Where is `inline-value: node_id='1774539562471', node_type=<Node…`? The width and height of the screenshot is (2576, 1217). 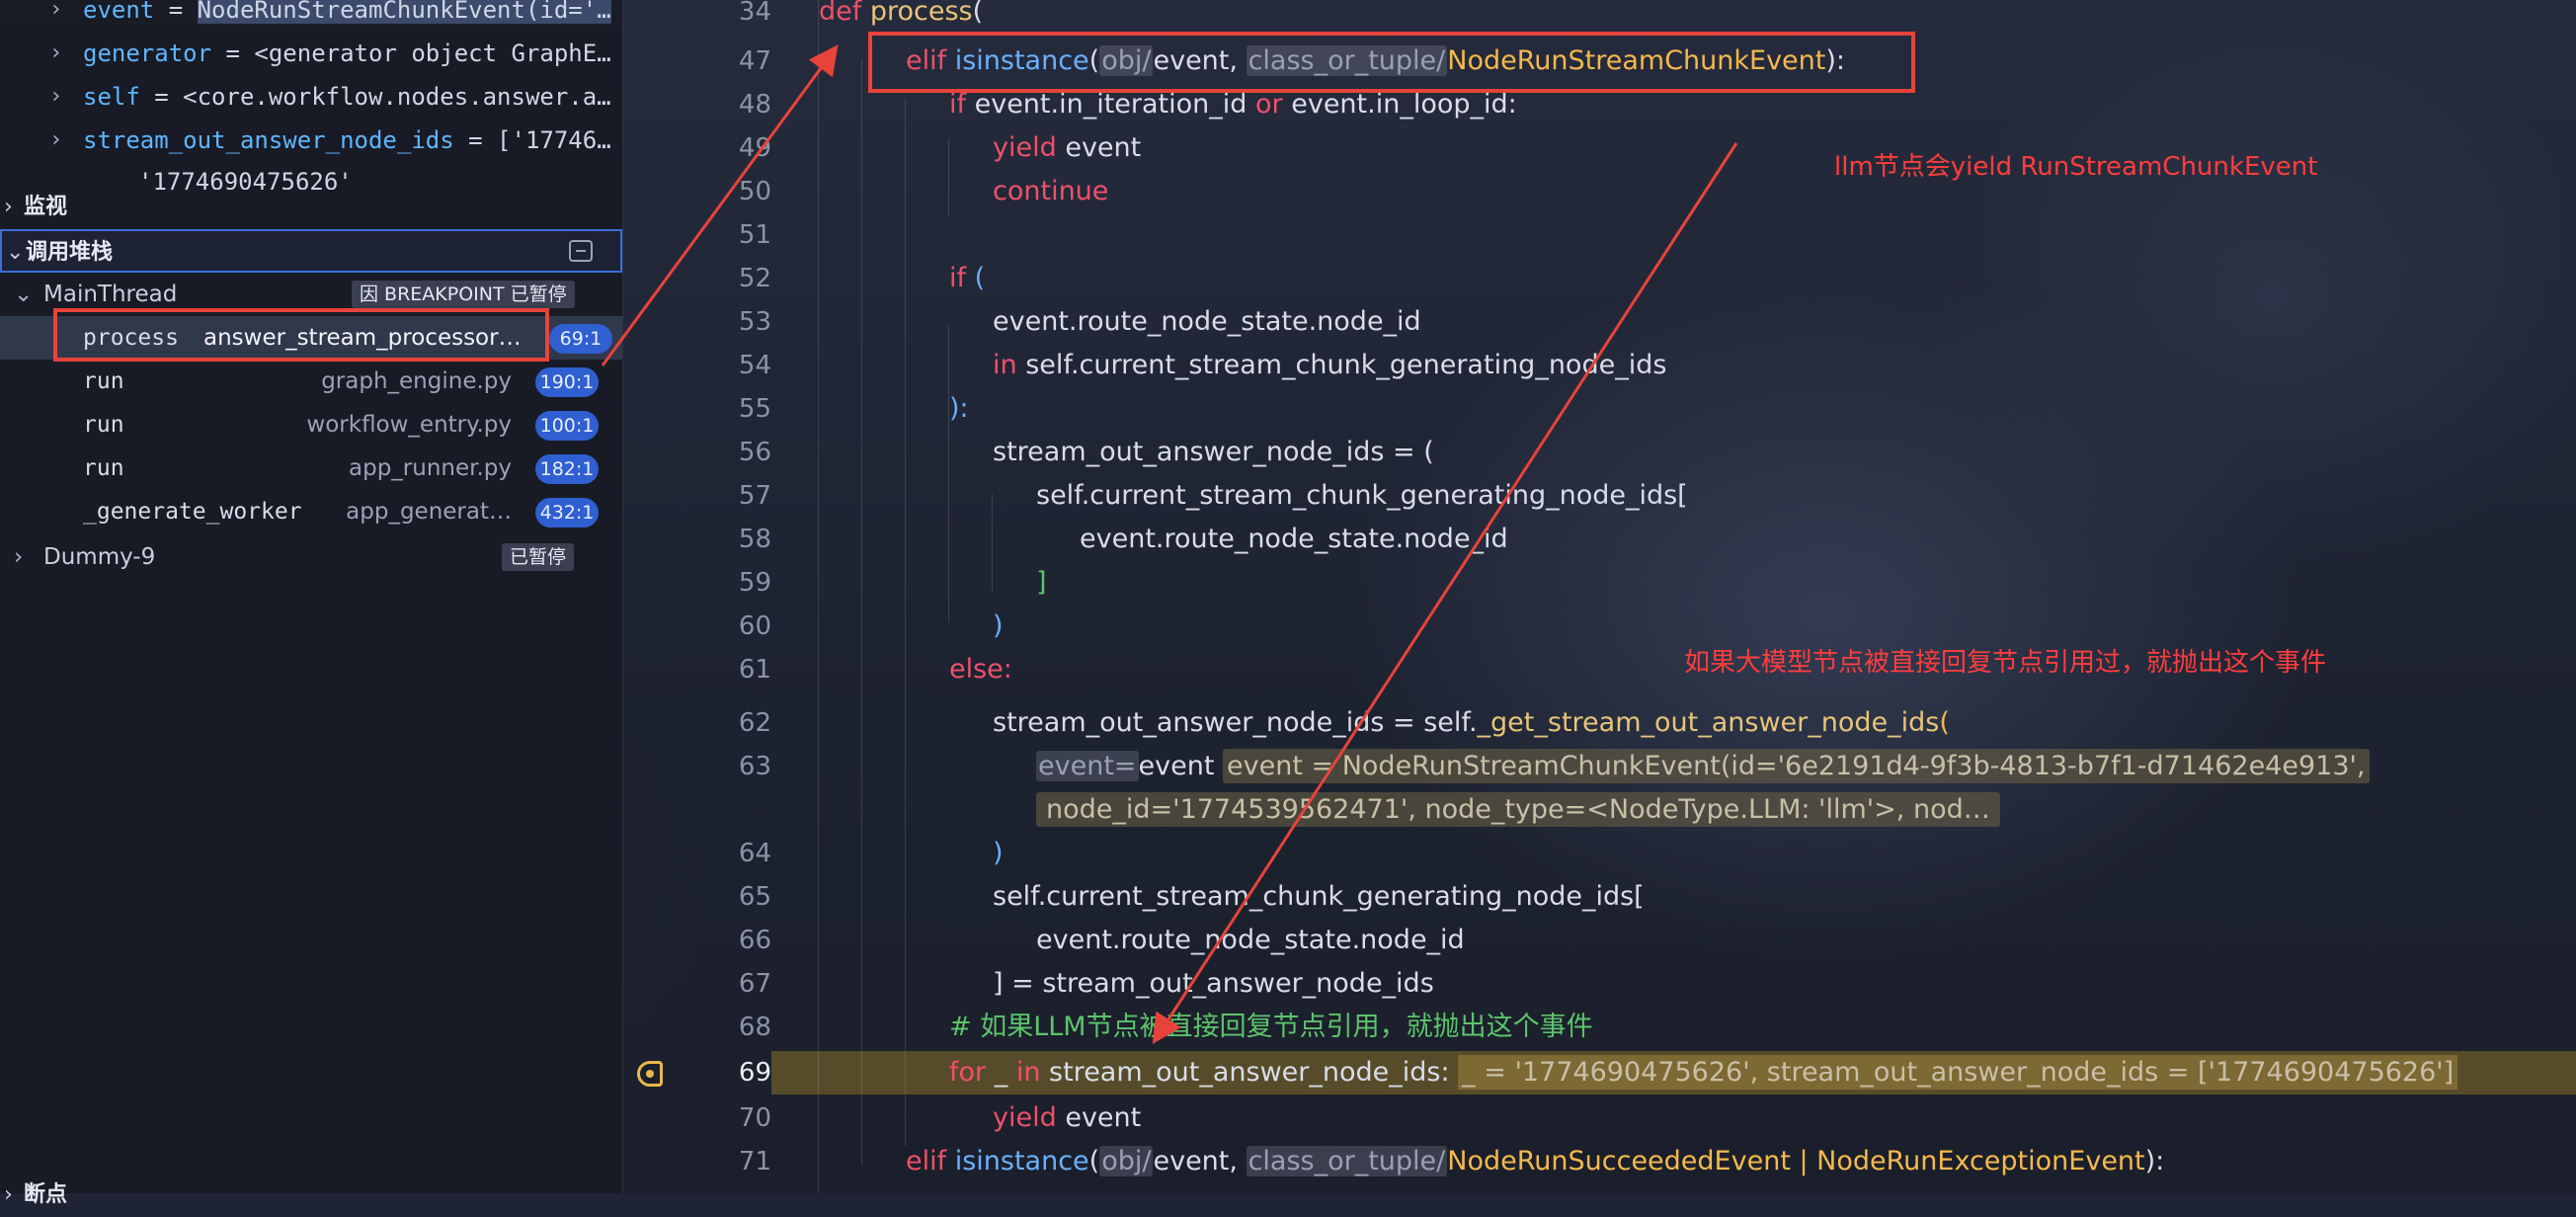 inline-value: node_id='1774539562471', node_type=<Node… is located at coordinates (1518, 810).